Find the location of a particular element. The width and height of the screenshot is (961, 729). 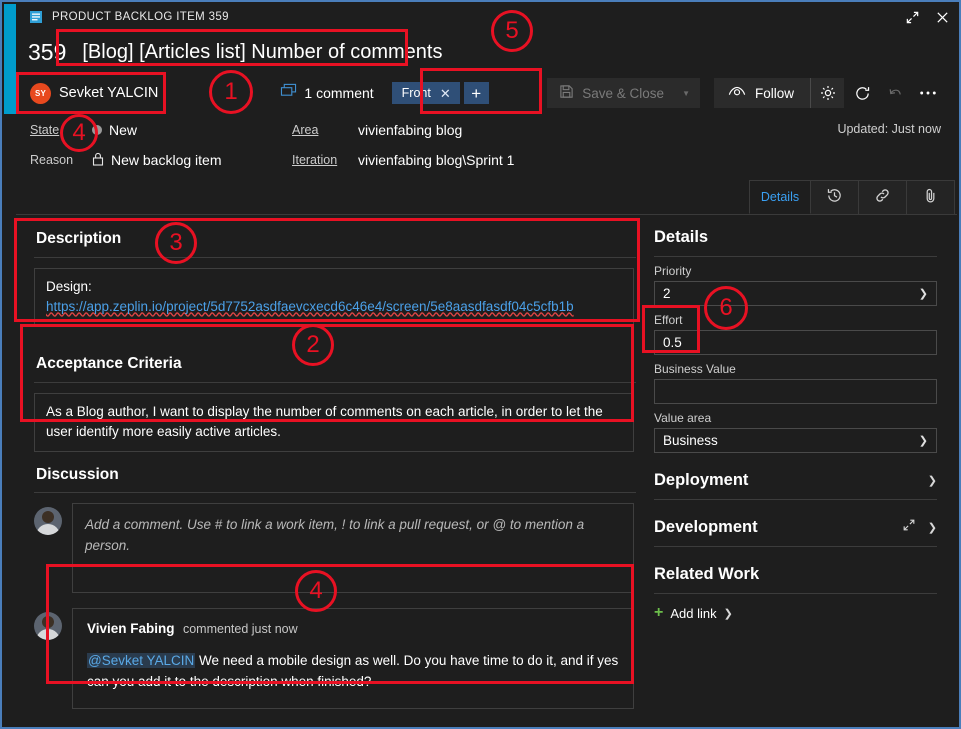

related-work-section-header: Related Work is located at coordinates (795, 574).